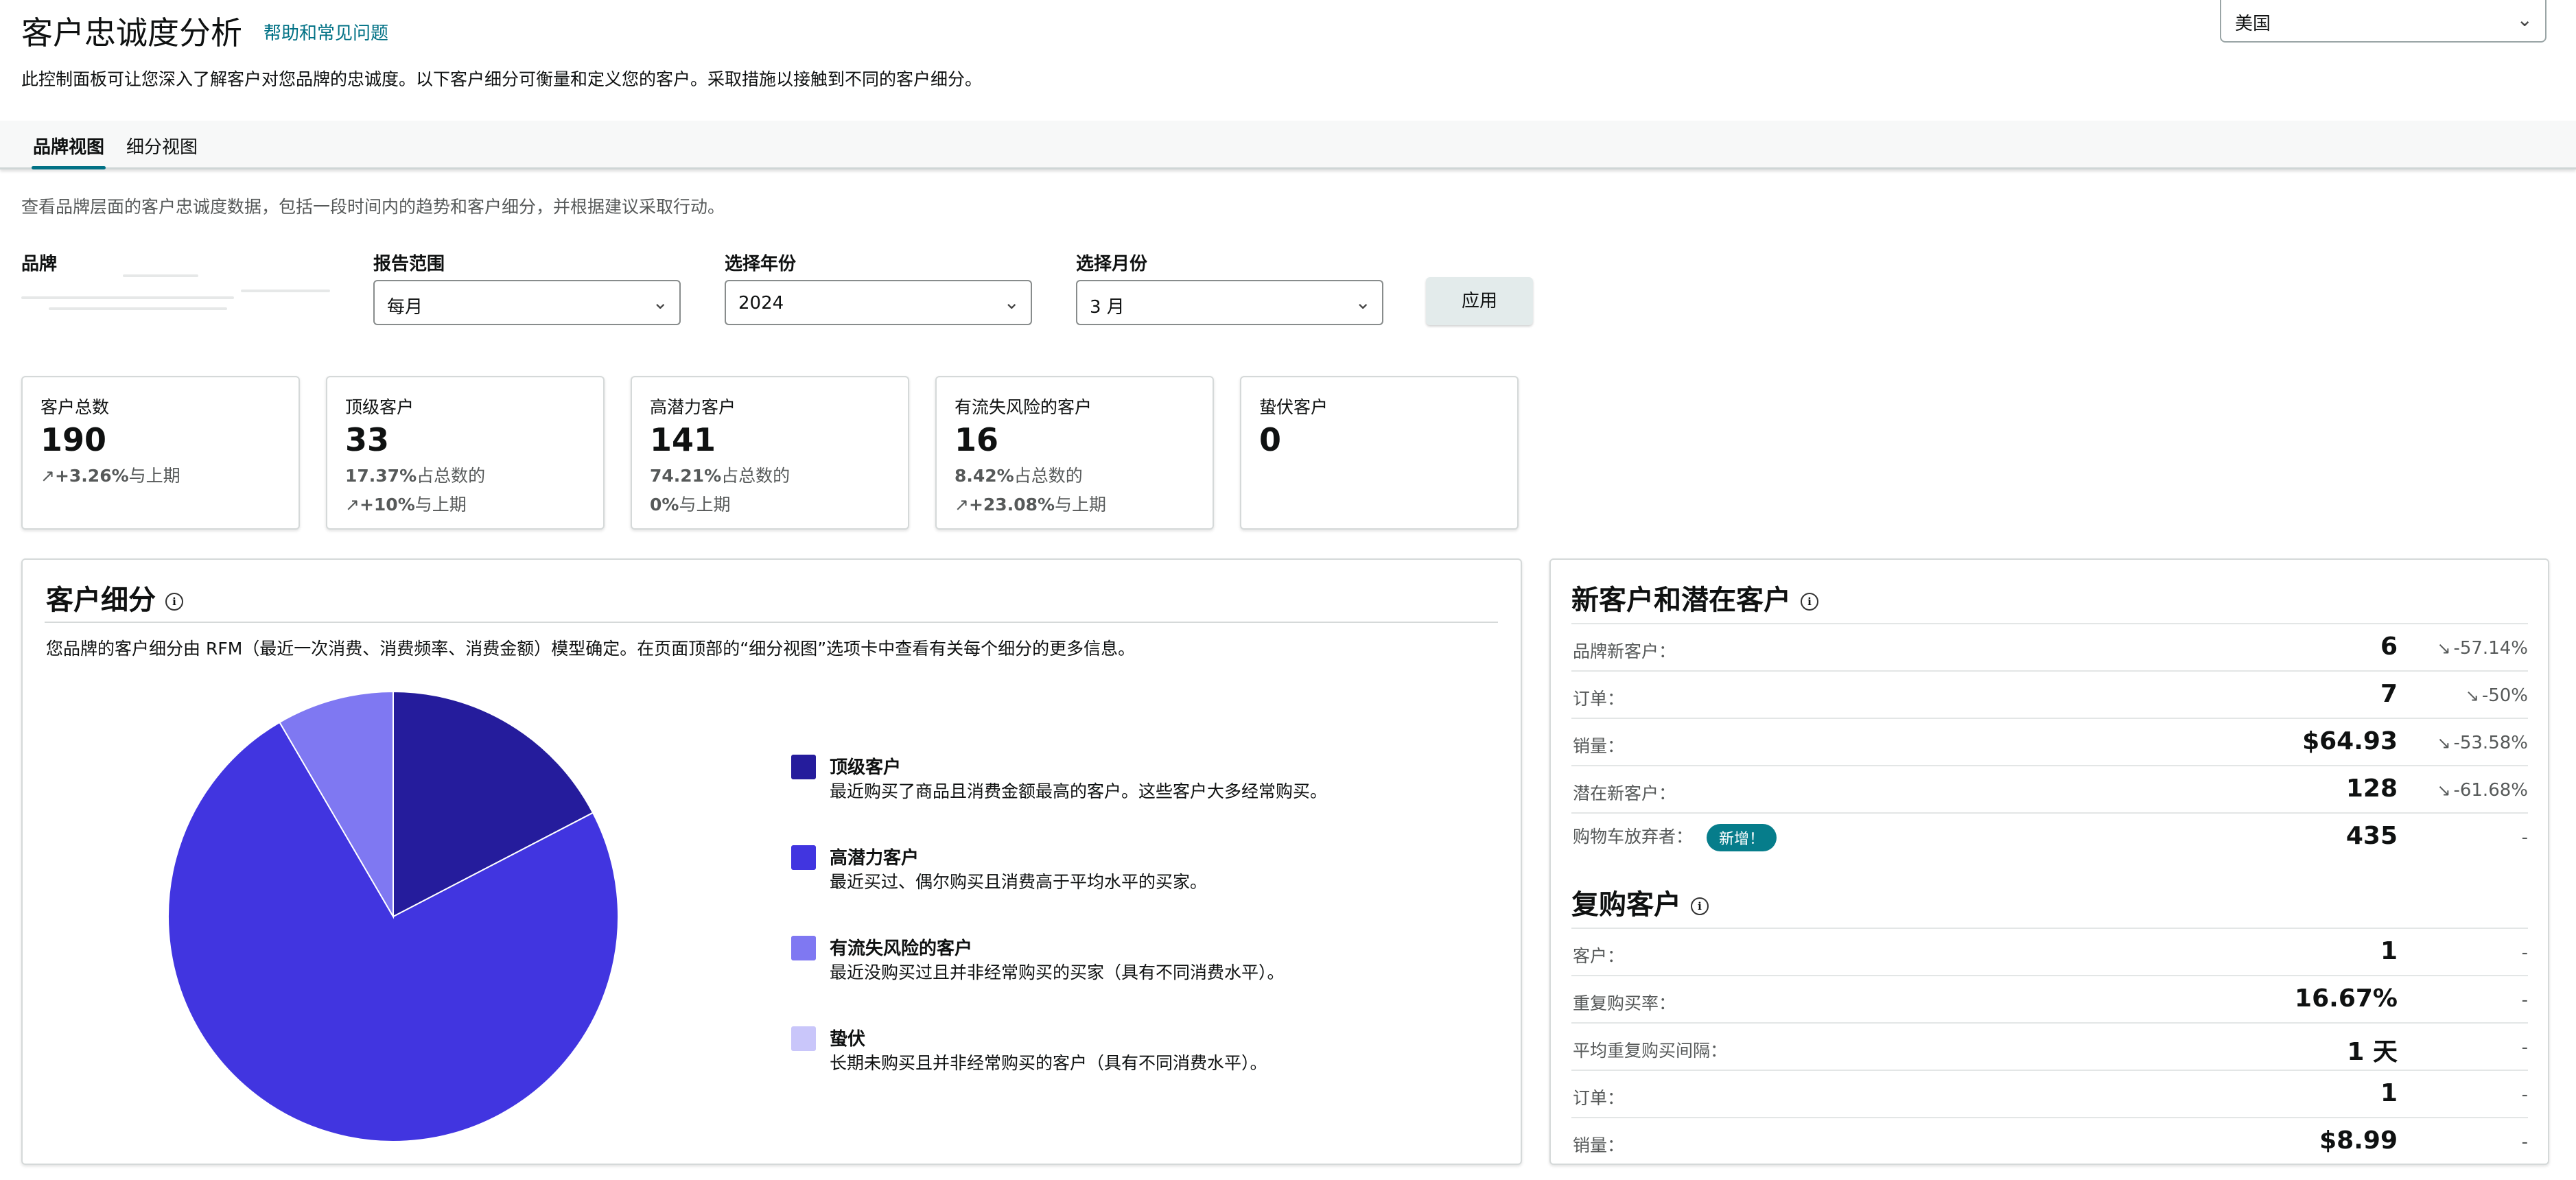 The height and width of the screenshot is (1180, 2576). I want to click on month-label: 选择月份, so click(1112, 264).